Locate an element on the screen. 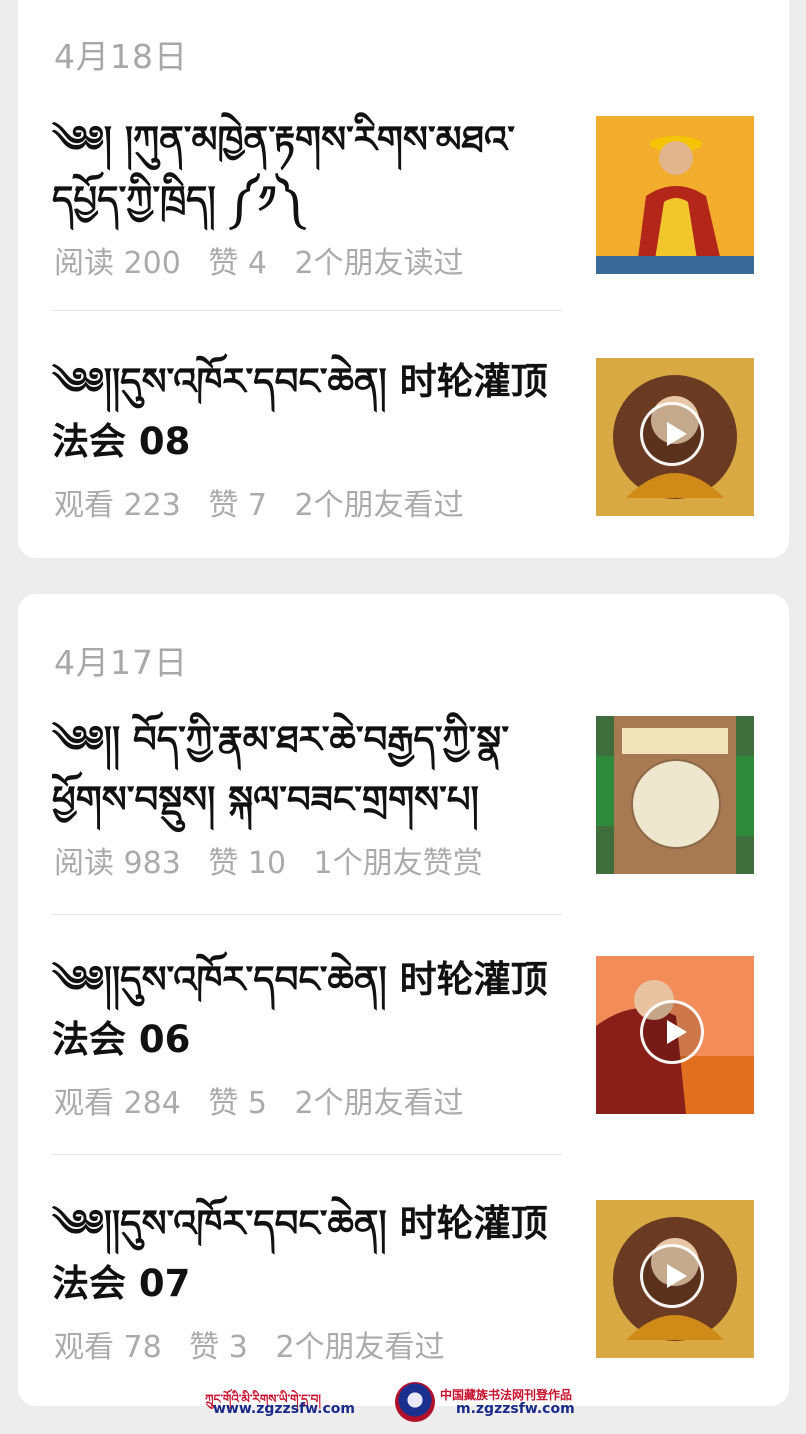  like-count: 赞 4 is located at coordinates (237, 263).